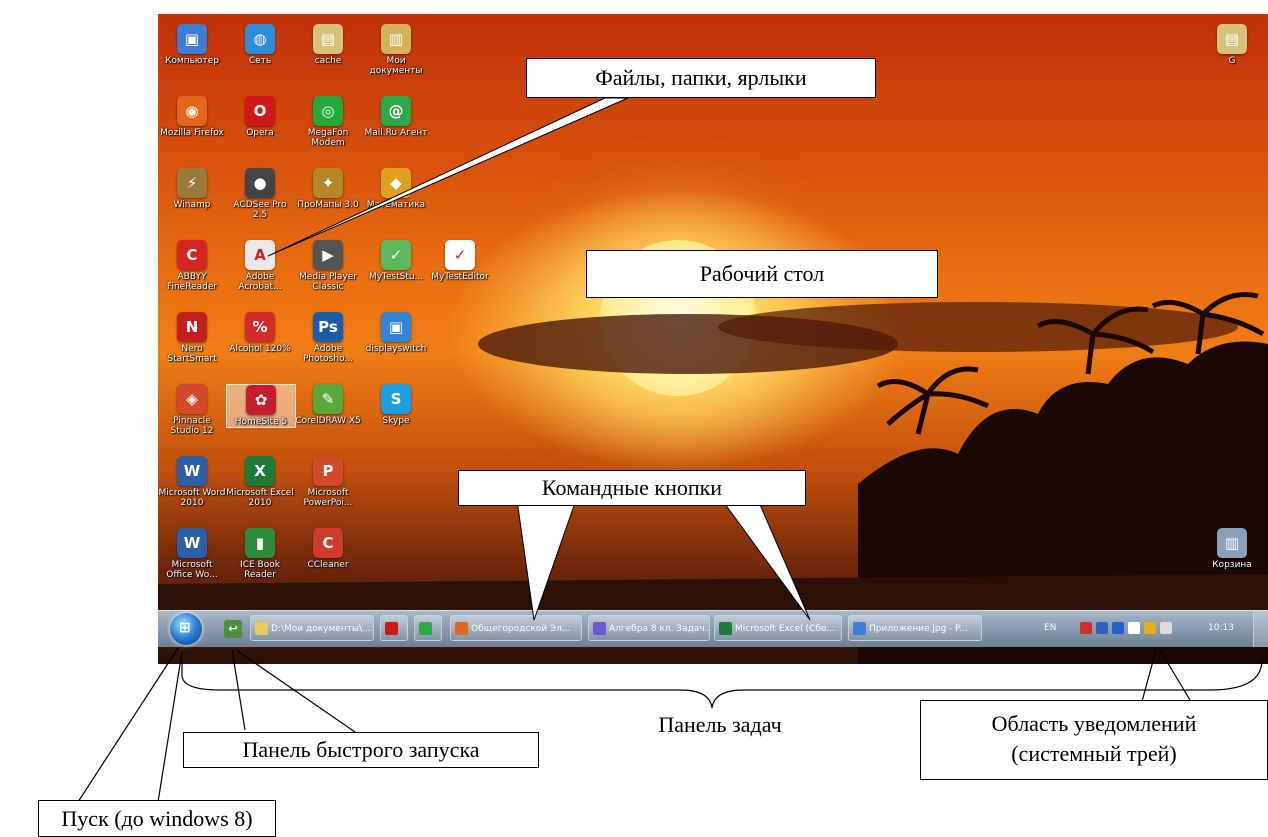 Image resolution: width=1268 pixels, height=837 pixels. I want to click on app-icon: ▣, so click(192, 39).